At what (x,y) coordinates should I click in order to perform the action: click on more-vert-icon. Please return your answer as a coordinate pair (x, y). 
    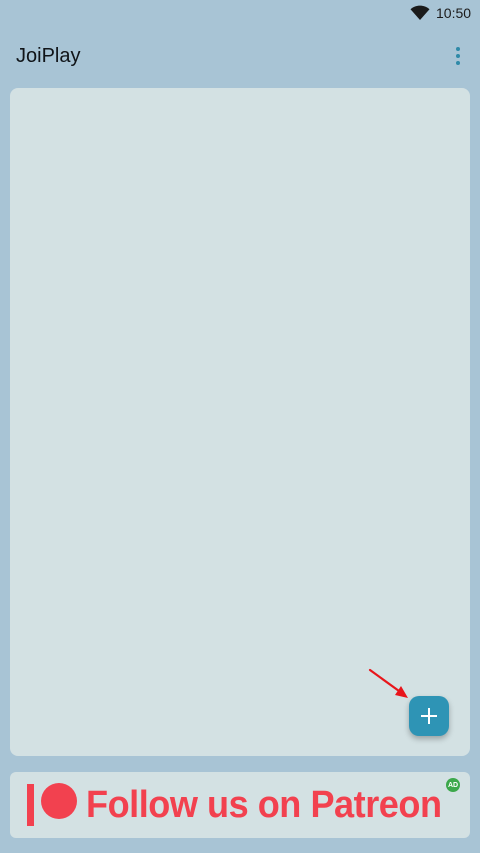
    Looking at the image, I should click on (458, 56).